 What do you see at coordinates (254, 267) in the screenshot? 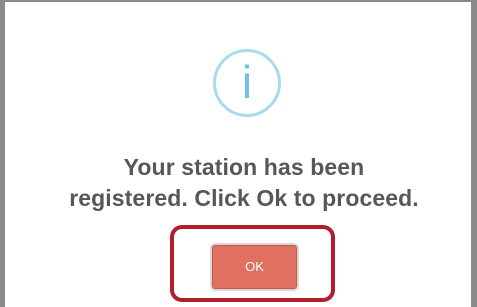
I see `ok-button: OK` at bounding box center [254, 267].